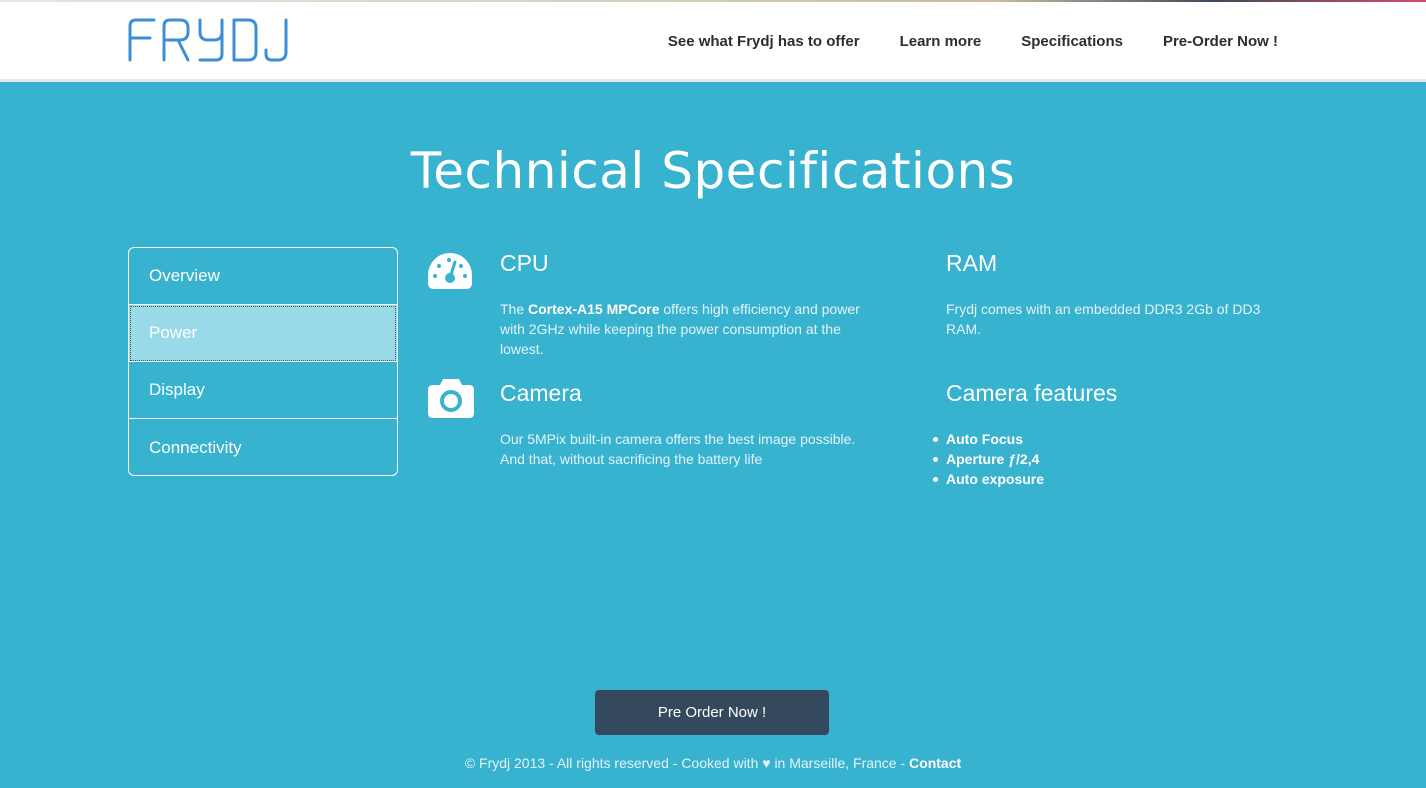  Describe the element at coordinates (263, 276) in the screenshot. I see `tab-overview: Overview` at that location.